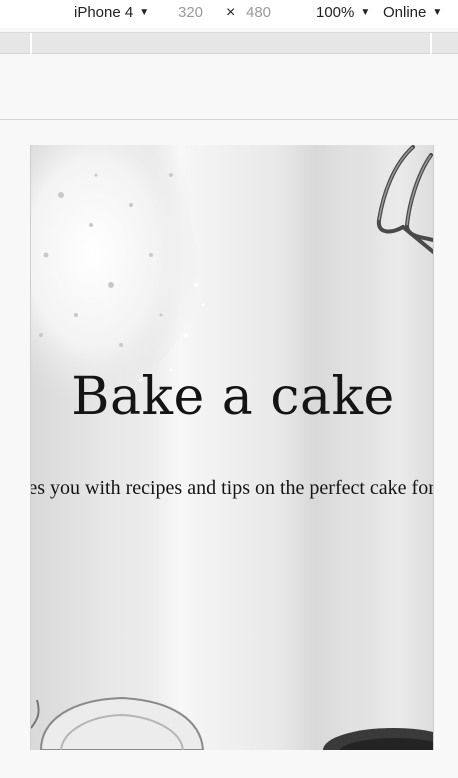  Describe the element at coordinates (229, 43) in the screenshot. I see `media-query-bar` at that location.